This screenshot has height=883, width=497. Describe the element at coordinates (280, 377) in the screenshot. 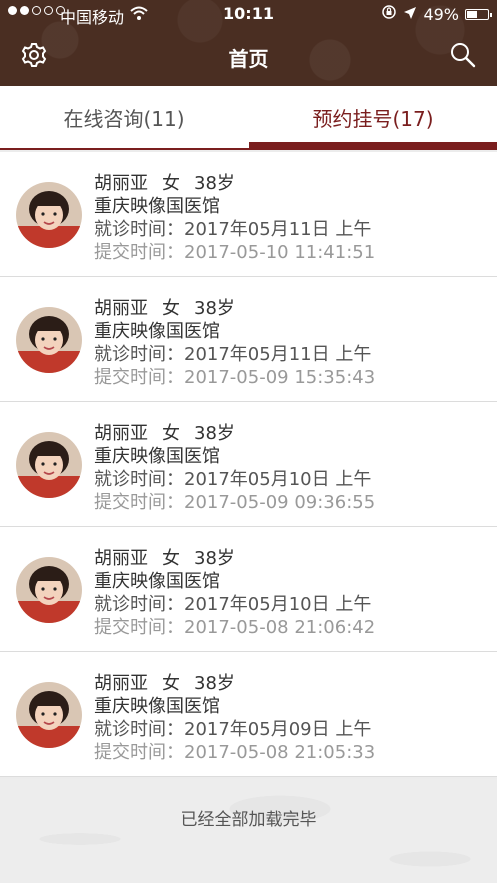

I see `submit-time: 2017-05-09 15:35:43` at that location.